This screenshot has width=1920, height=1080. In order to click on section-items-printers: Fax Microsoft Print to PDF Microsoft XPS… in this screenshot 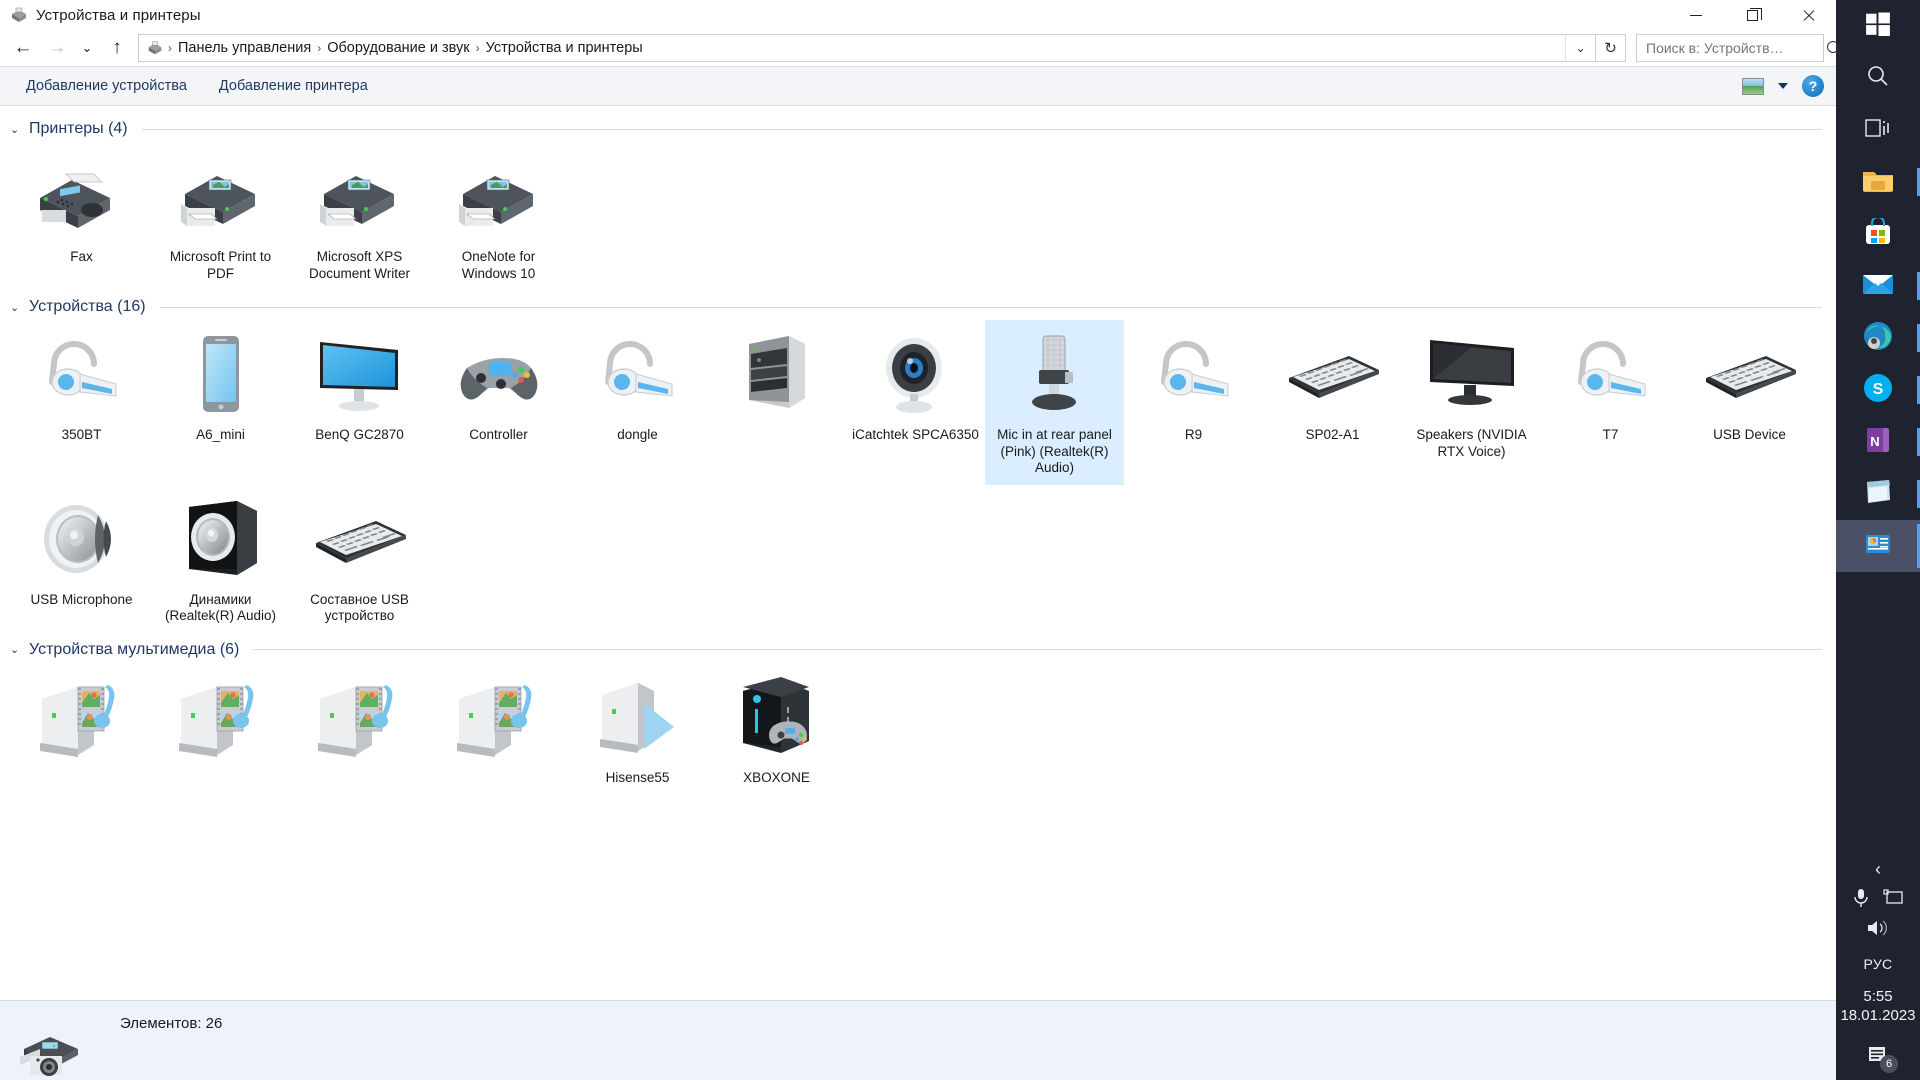, I will do `click(918, 216)`.